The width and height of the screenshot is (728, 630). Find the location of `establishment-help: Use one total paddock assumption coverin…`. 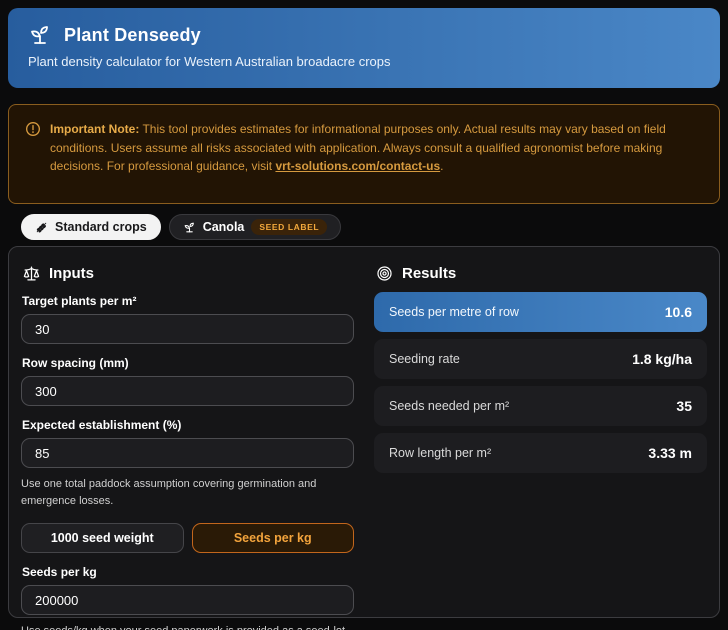

establishment-help: Use one total paddock assumption coverin… is located at coordinates (169, 492).